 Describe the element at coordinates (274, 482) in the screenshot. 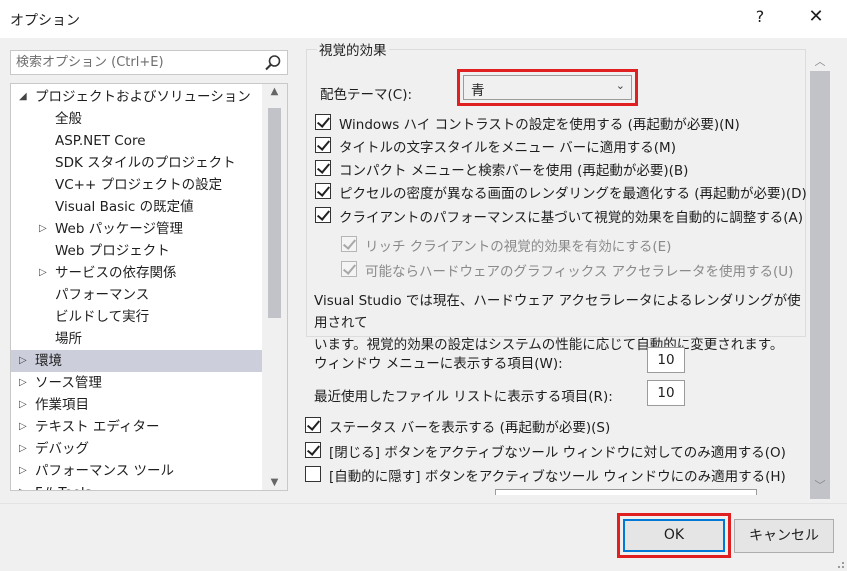

I see `scroll-down-icon: ▼` at that location.